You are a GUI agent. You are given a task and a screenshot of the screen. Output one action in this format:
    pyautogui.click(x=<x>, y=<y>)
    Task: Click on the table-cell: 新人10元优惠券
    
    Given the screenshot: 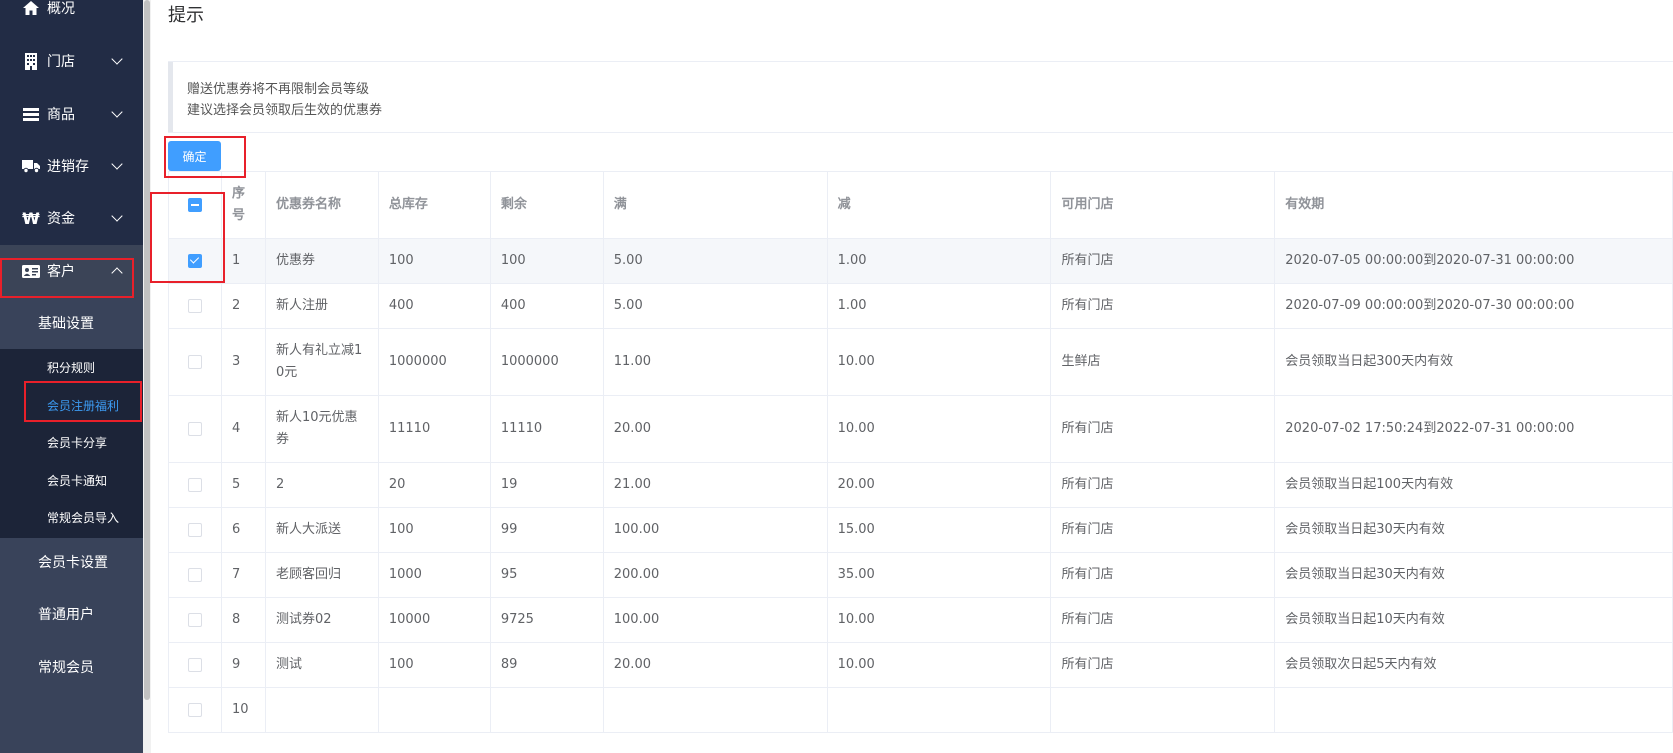 What is the action you would take?
    pyautogui.click(x=321, y=429)
    